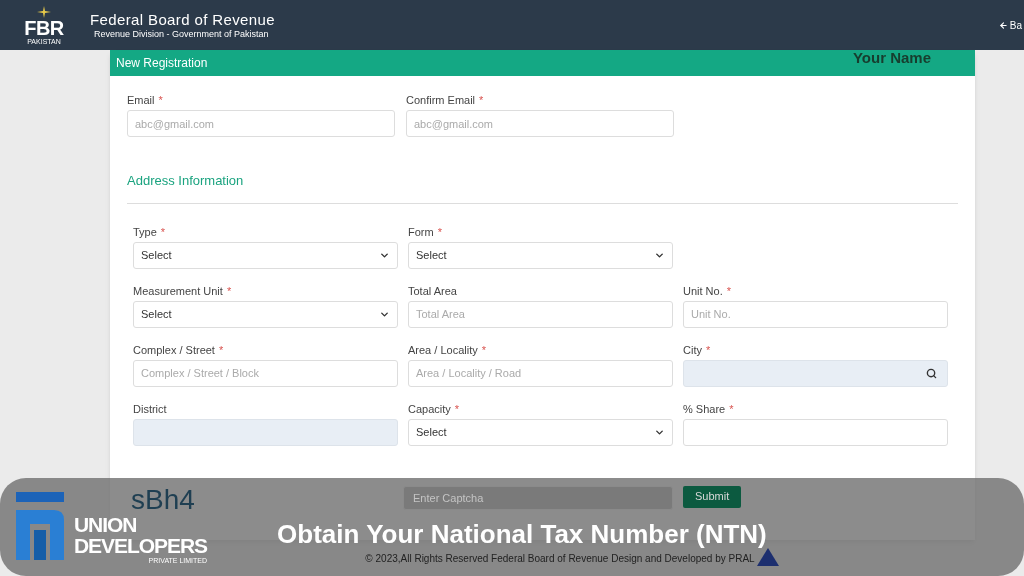  What do you see at coordinates (815, 432) in the screenshot?
I see `input-field` at bounding box center [815, 432].